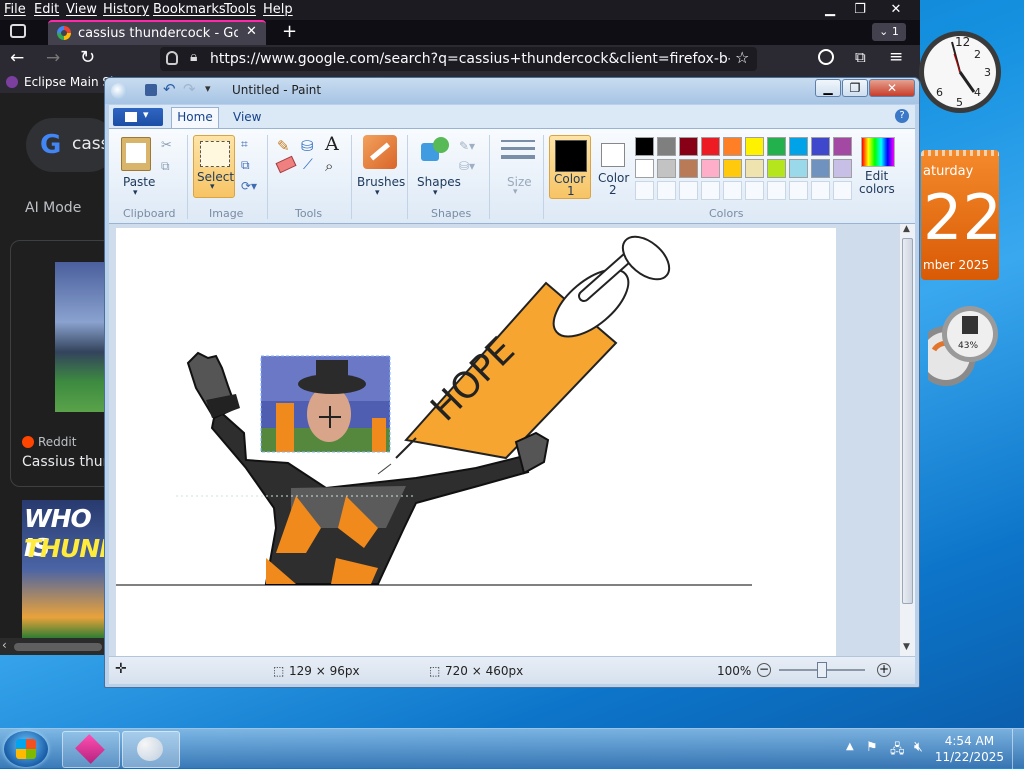 Image resolution: width=1024 pixels, height=769 pixels. What do you see at coordinates (151, 90) in the screenshot?
I see `save-icon` at bounding box center [151, 90].